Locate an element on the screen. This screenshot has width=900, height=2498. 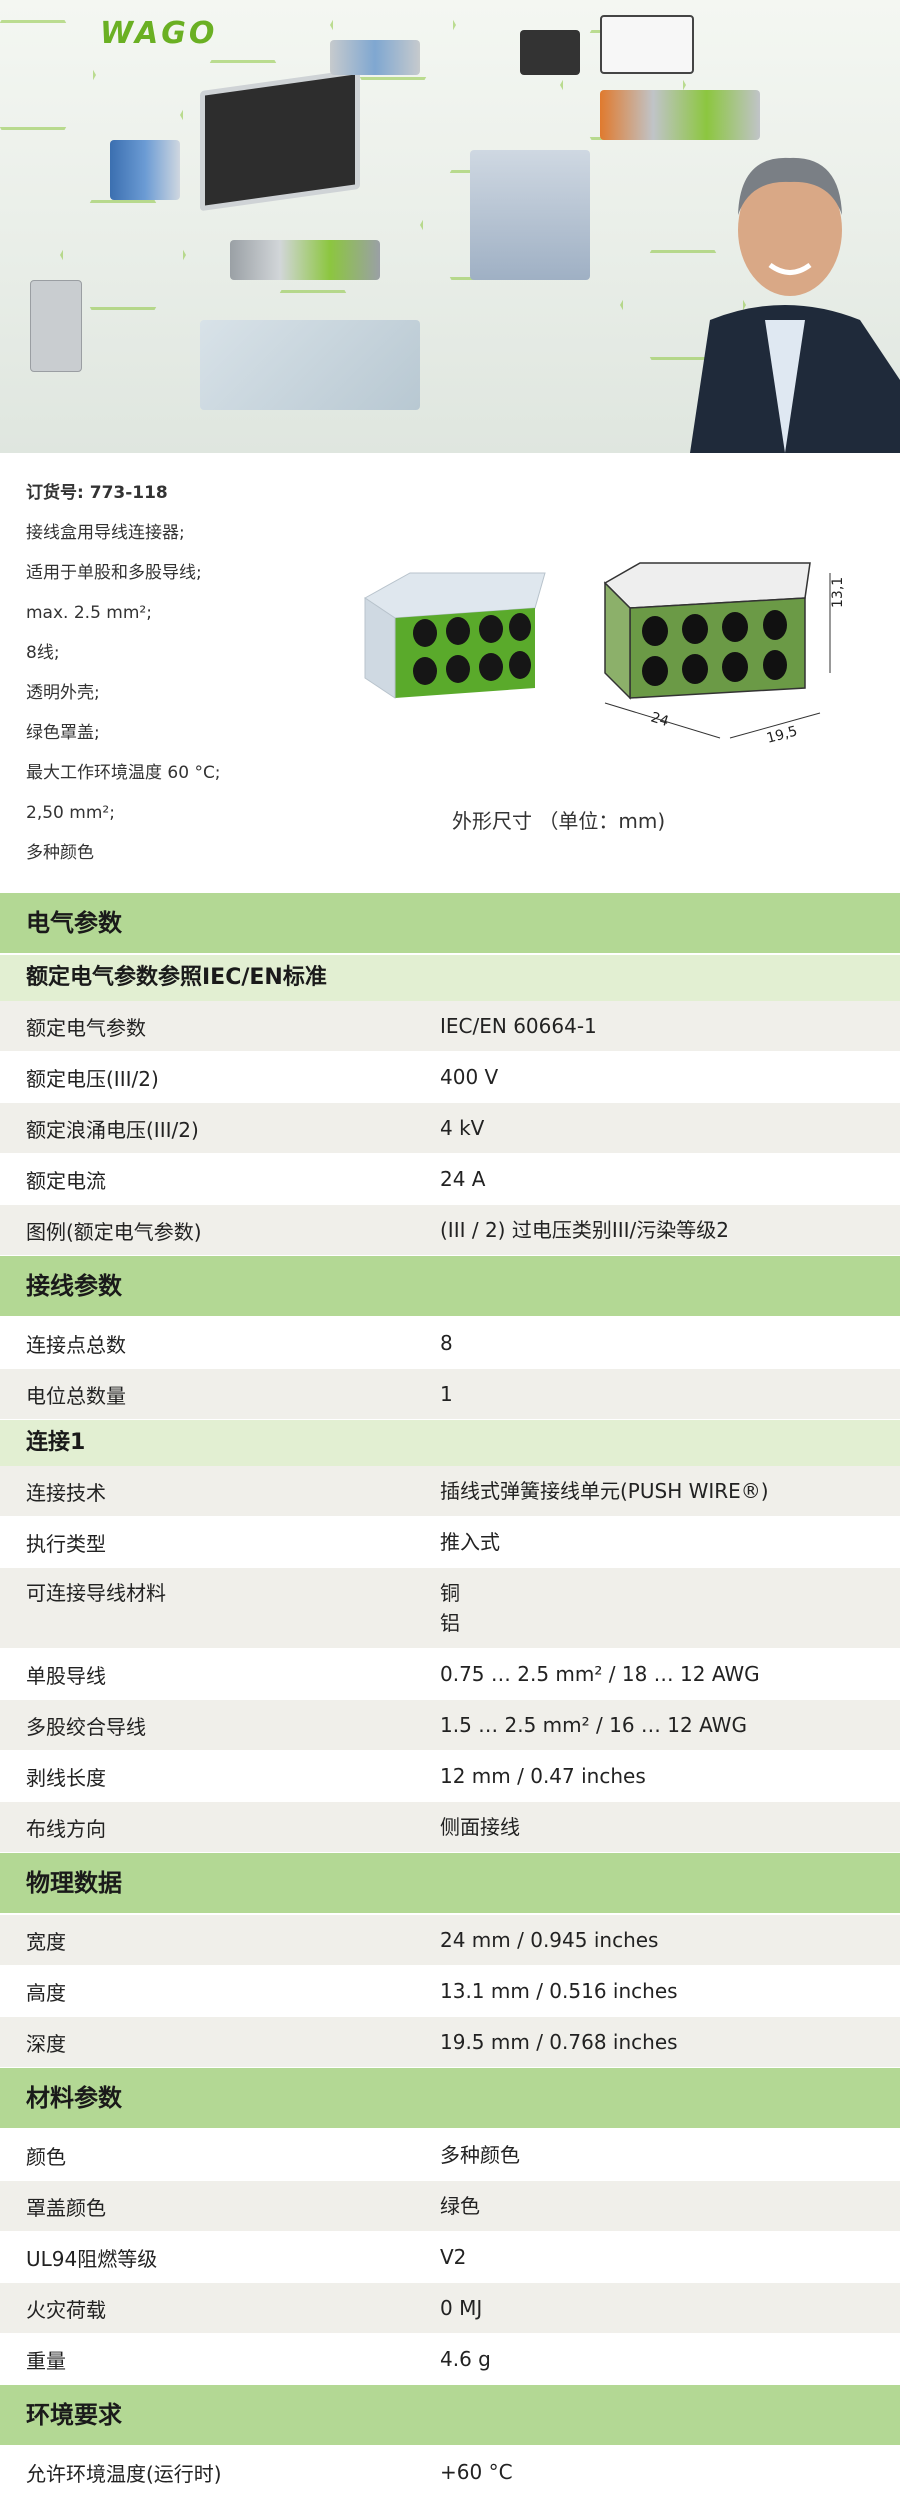
table-row: 宽度 24 mm / 0.945 inches is located at coordinates (450, 1940).